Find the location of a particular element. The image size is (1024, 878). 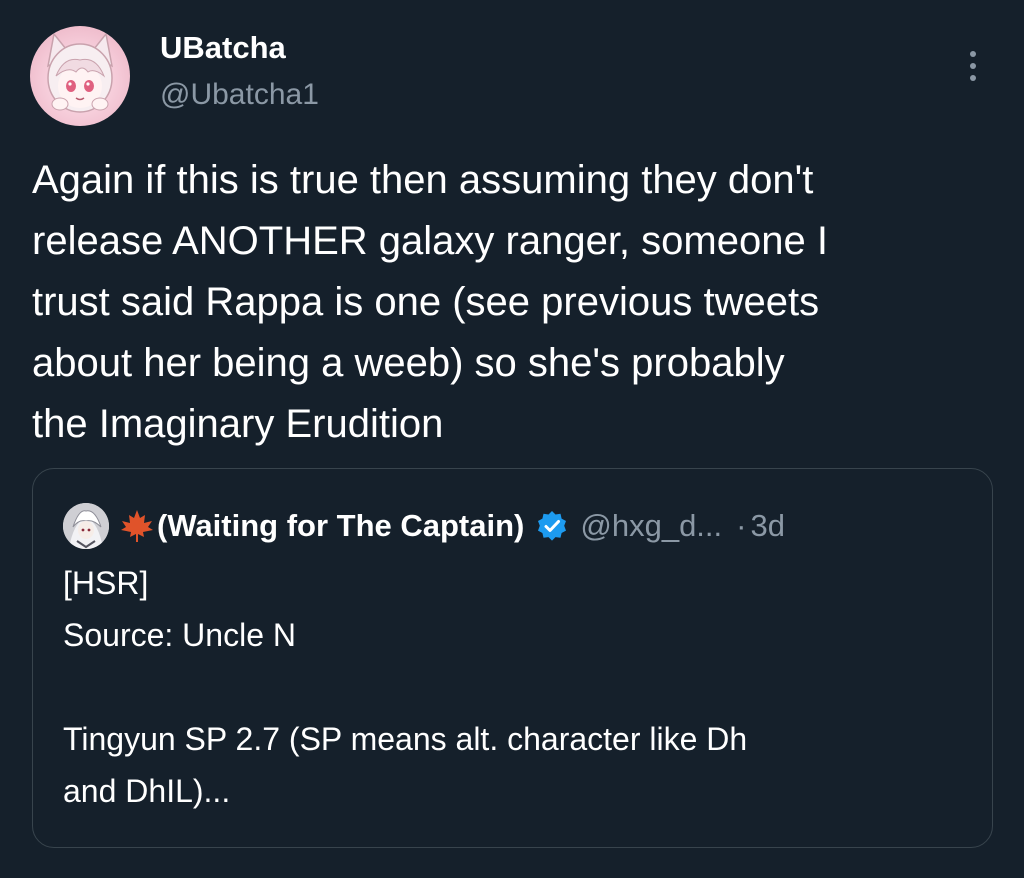

anime-avatar-icon is located at coordinates (80, 72).